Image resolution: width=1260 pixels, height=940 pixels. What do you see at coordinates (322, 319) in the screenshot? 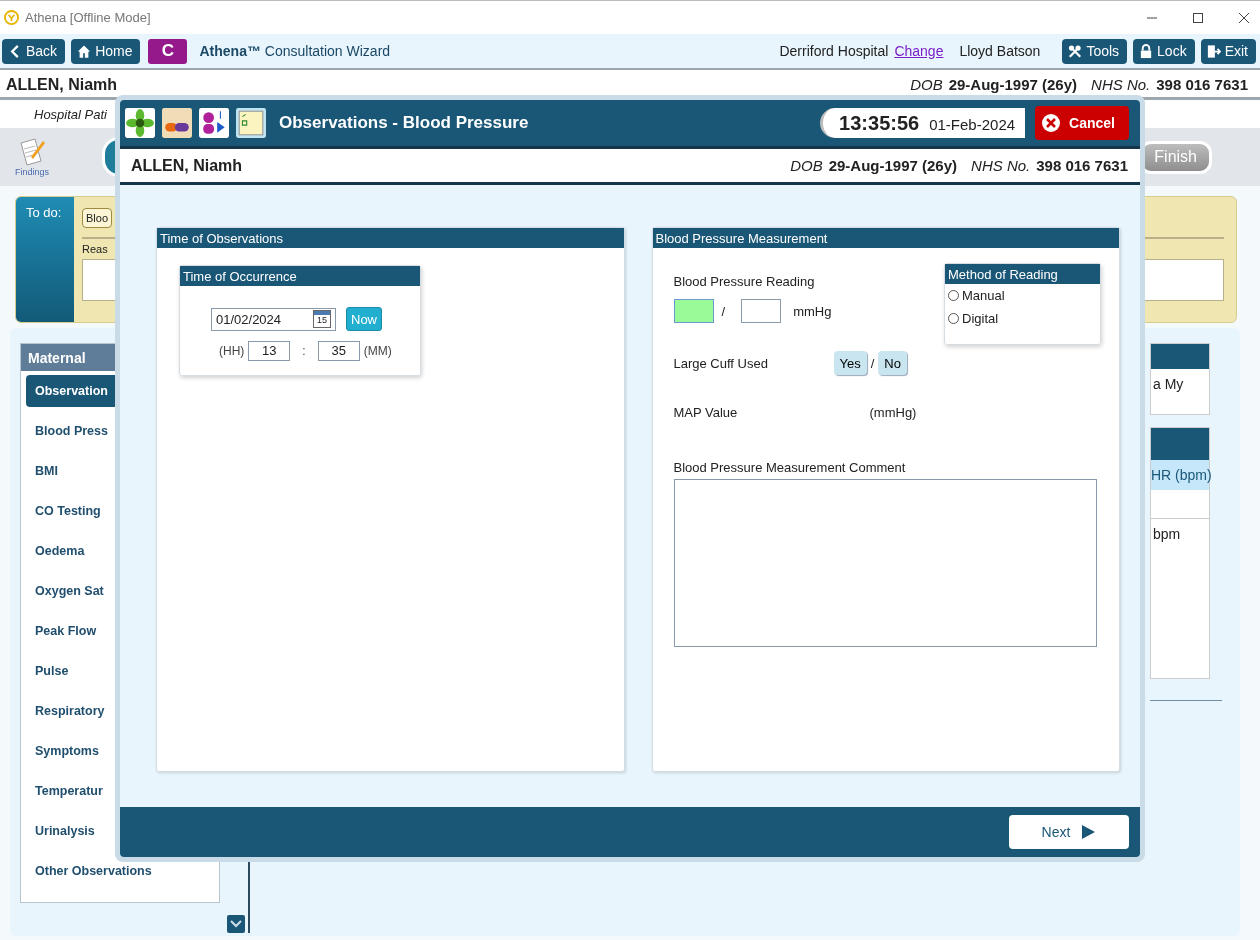
I see `calendar-icon: 15` at bounding box center [322, 319].